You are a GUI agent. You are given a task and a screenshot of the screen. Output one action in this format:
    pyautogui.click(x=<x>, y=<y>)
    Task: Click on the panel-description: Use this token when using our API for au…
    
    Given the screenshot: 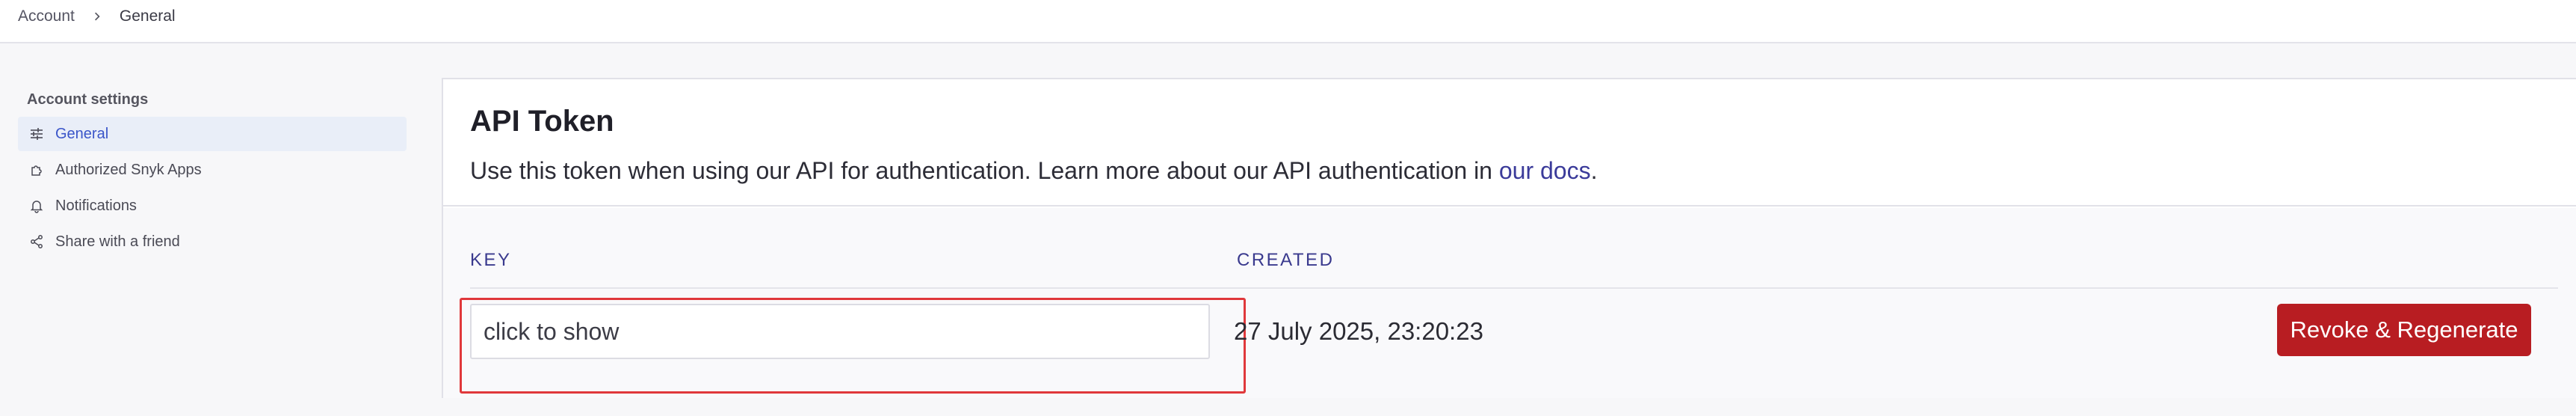 What is the action you would take?
    pyautogui.click(x=1034, y=171)
    